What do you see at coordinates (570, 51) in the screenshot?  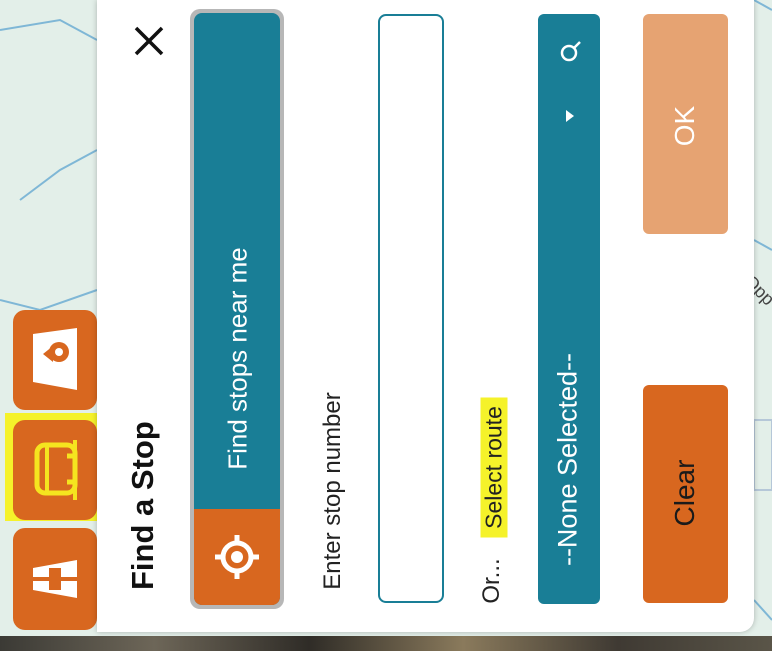 I see `search-icon` at bounding box center [570, 51].